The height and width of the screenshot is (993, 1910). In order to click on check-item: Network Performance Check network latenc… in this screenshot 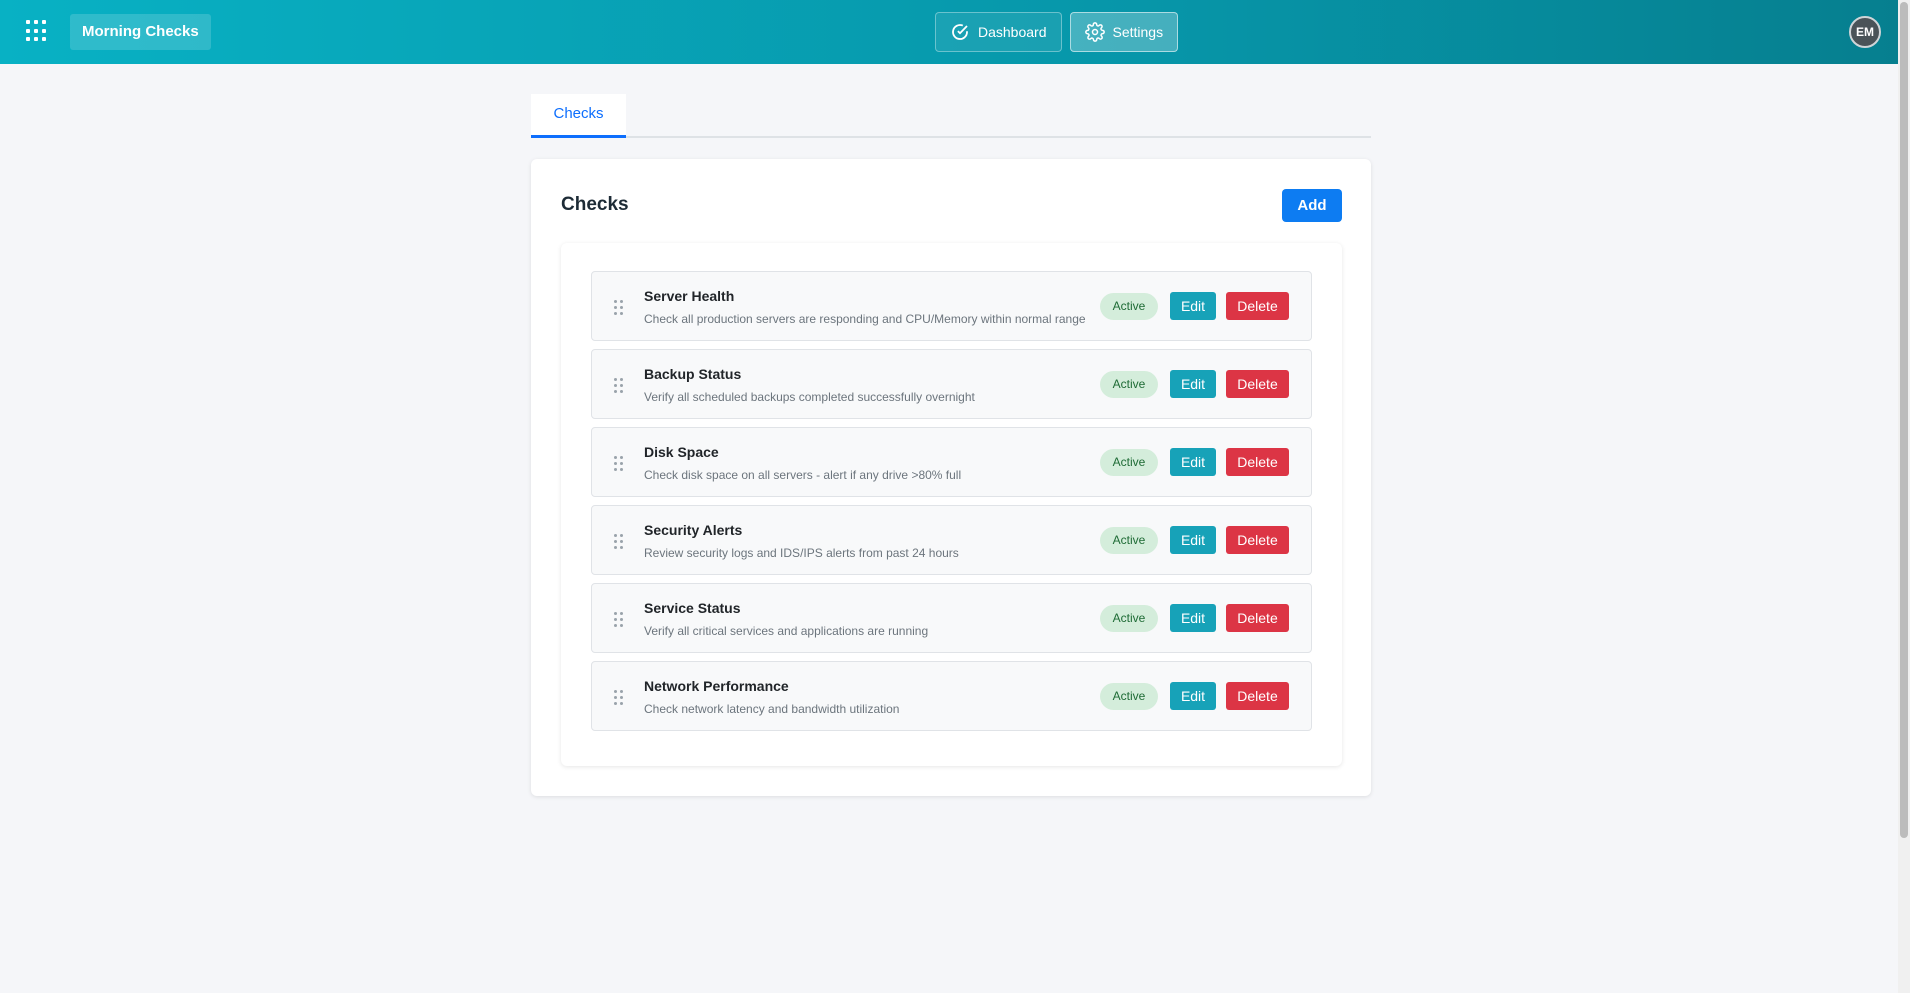, I will do `click(951, 696)`.